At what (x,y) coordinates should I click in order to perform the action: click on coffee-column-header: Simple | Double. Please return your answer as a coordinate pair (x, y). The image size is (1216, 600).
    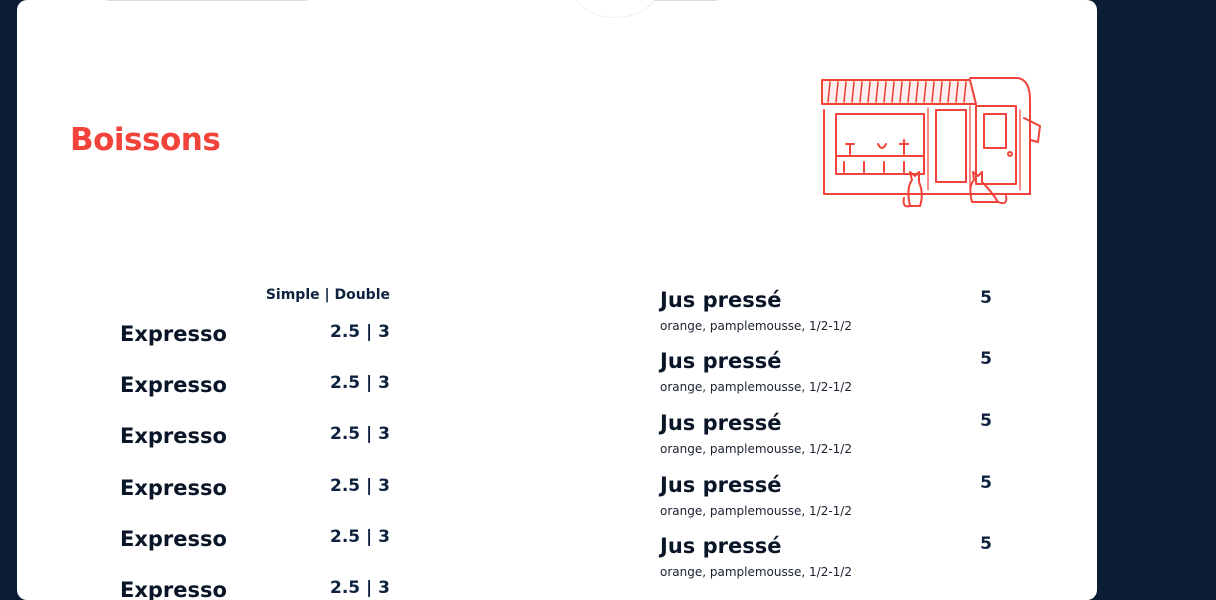
    Looking at the image, I should click on (327, 295).